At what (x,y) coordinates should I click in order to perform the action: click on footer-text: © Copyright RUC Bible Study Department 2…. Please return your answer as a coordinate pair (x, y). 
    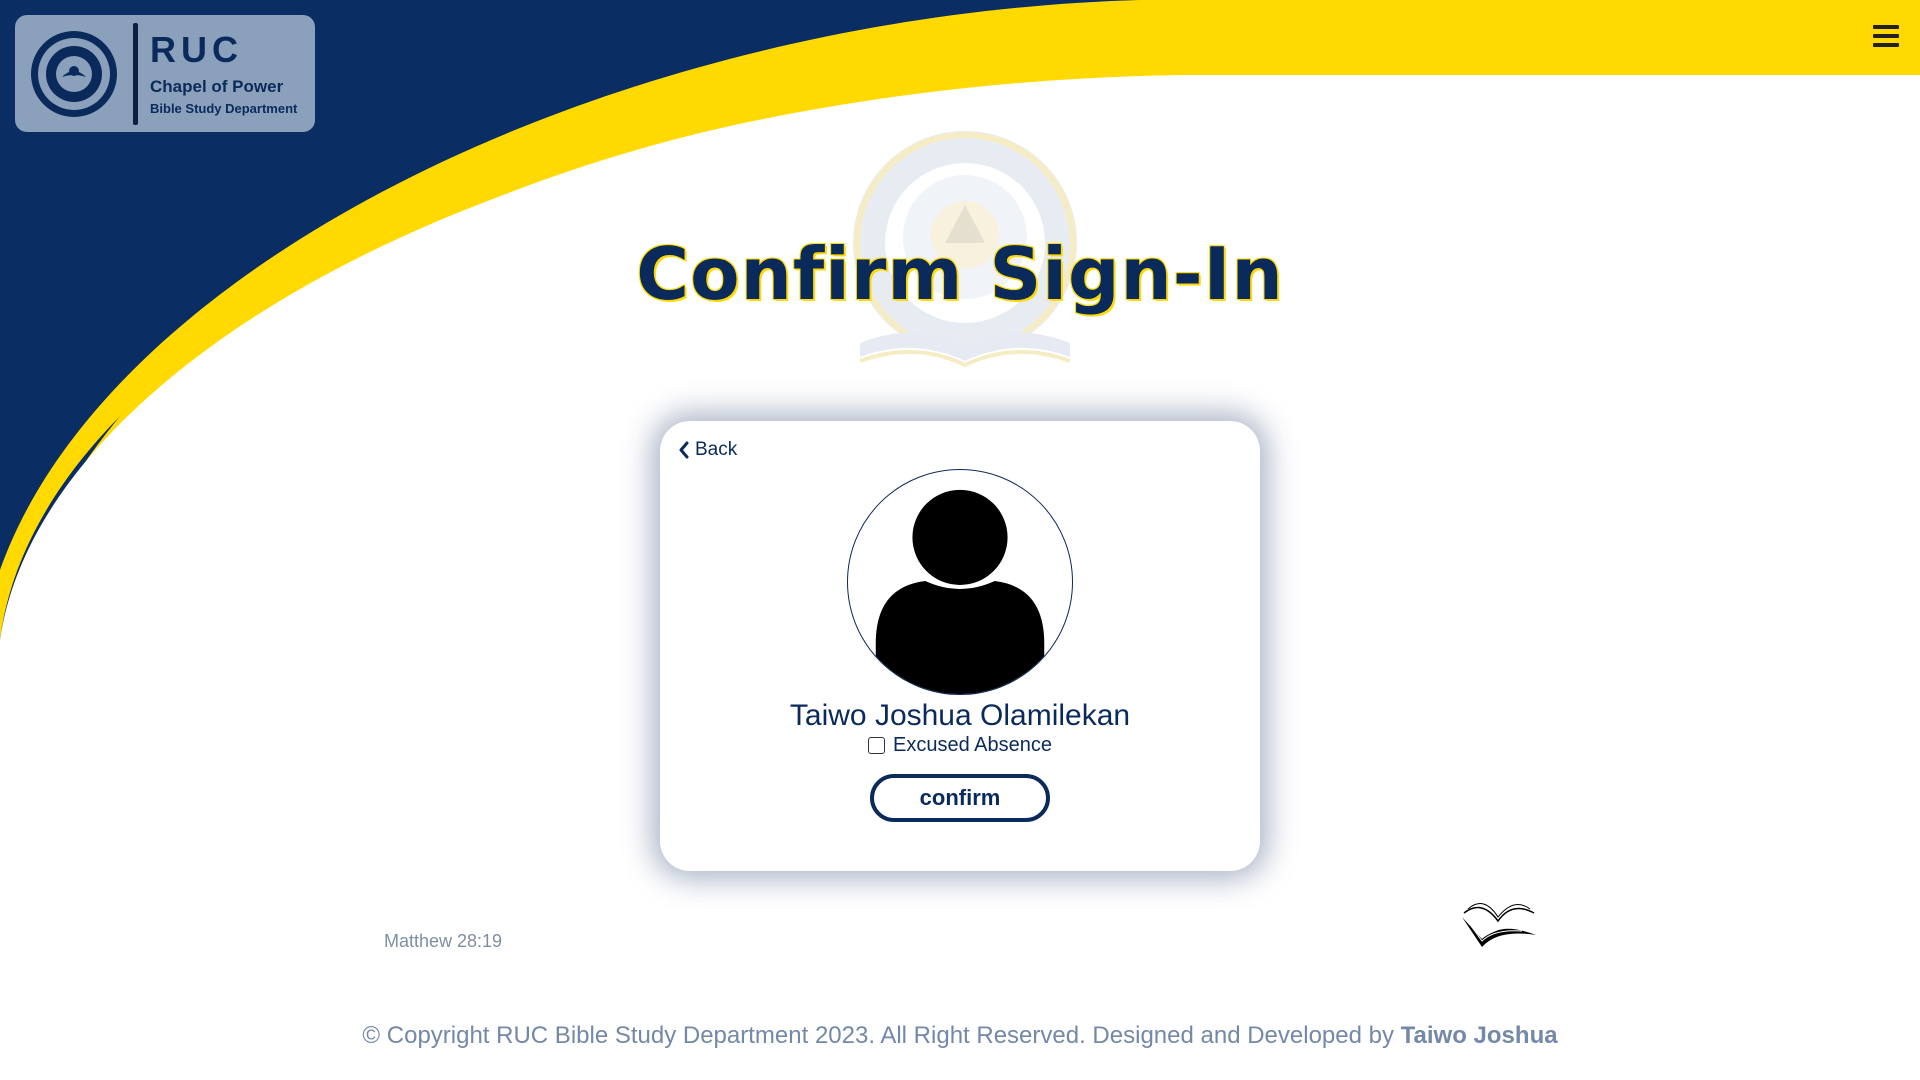
    Looking at the image, I should click on (878, 1035).